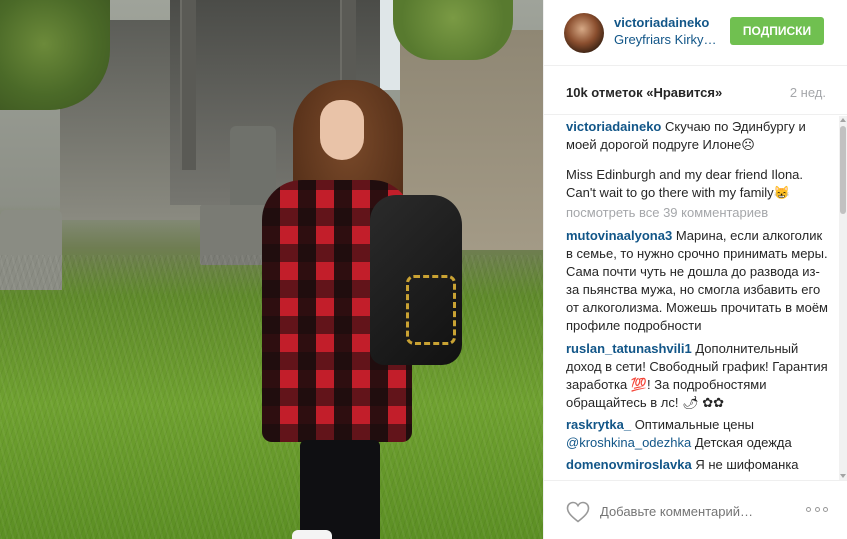 This screenshot has width=847, height=539. I want to click on username-link: victoriadaineko, so click(661, 22).